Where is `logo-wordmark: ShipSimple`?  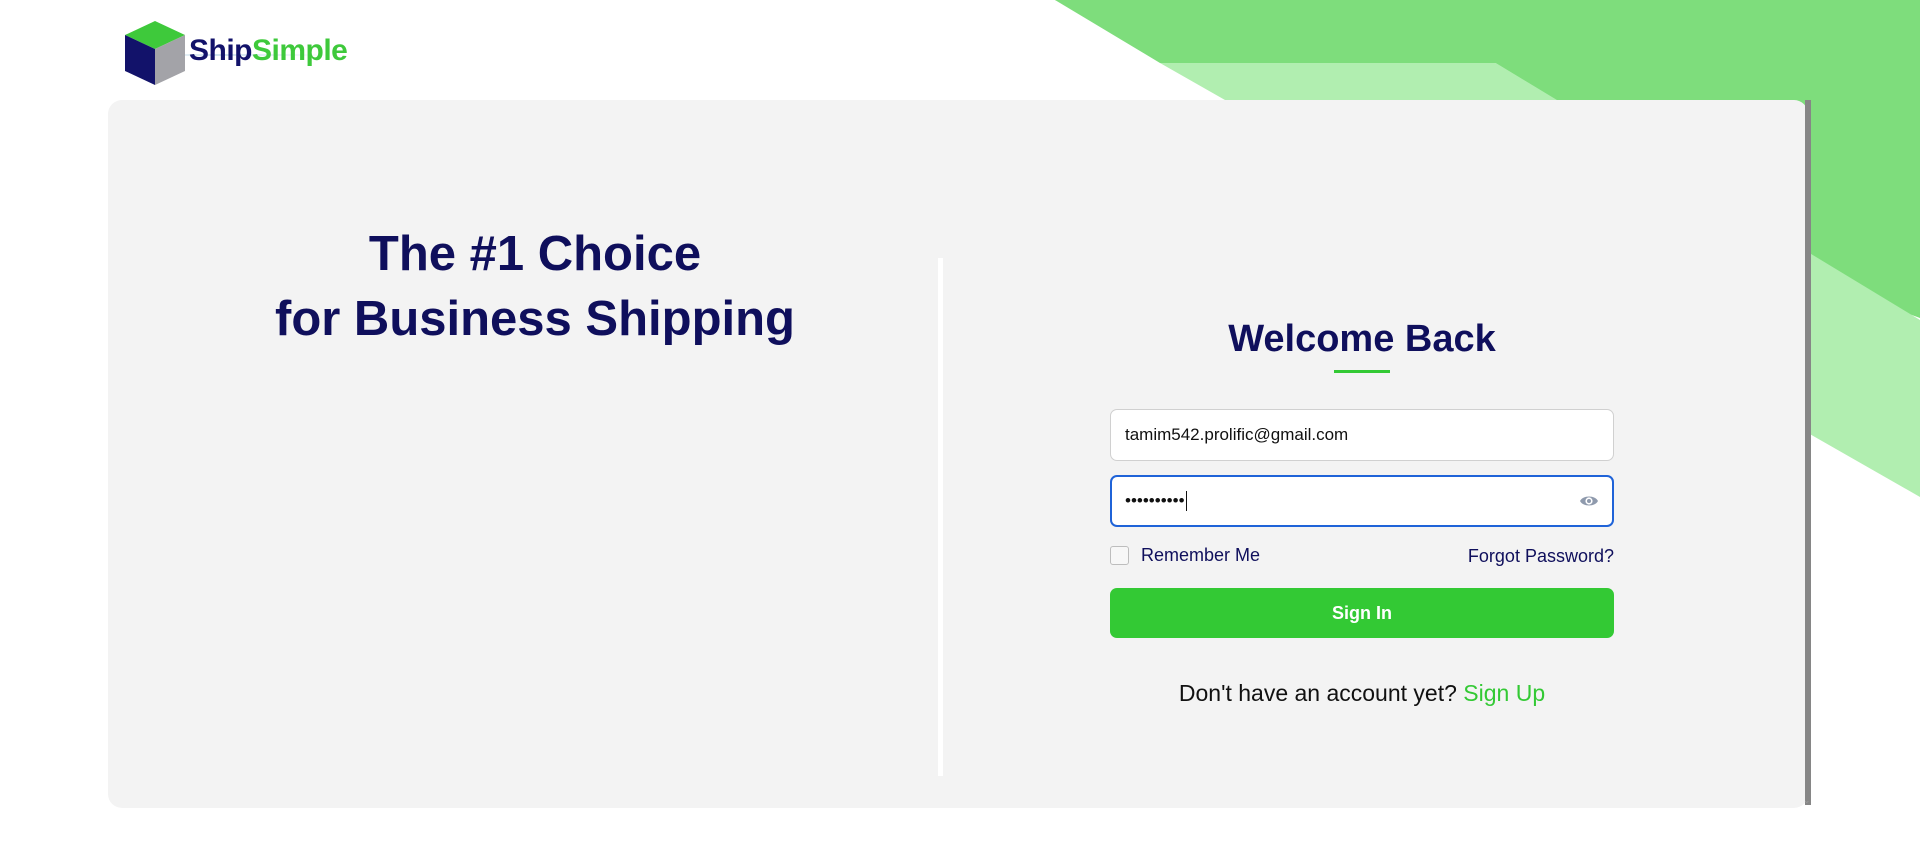
logo-wordmark: ShipSimple is located at coordinates (268, 51).